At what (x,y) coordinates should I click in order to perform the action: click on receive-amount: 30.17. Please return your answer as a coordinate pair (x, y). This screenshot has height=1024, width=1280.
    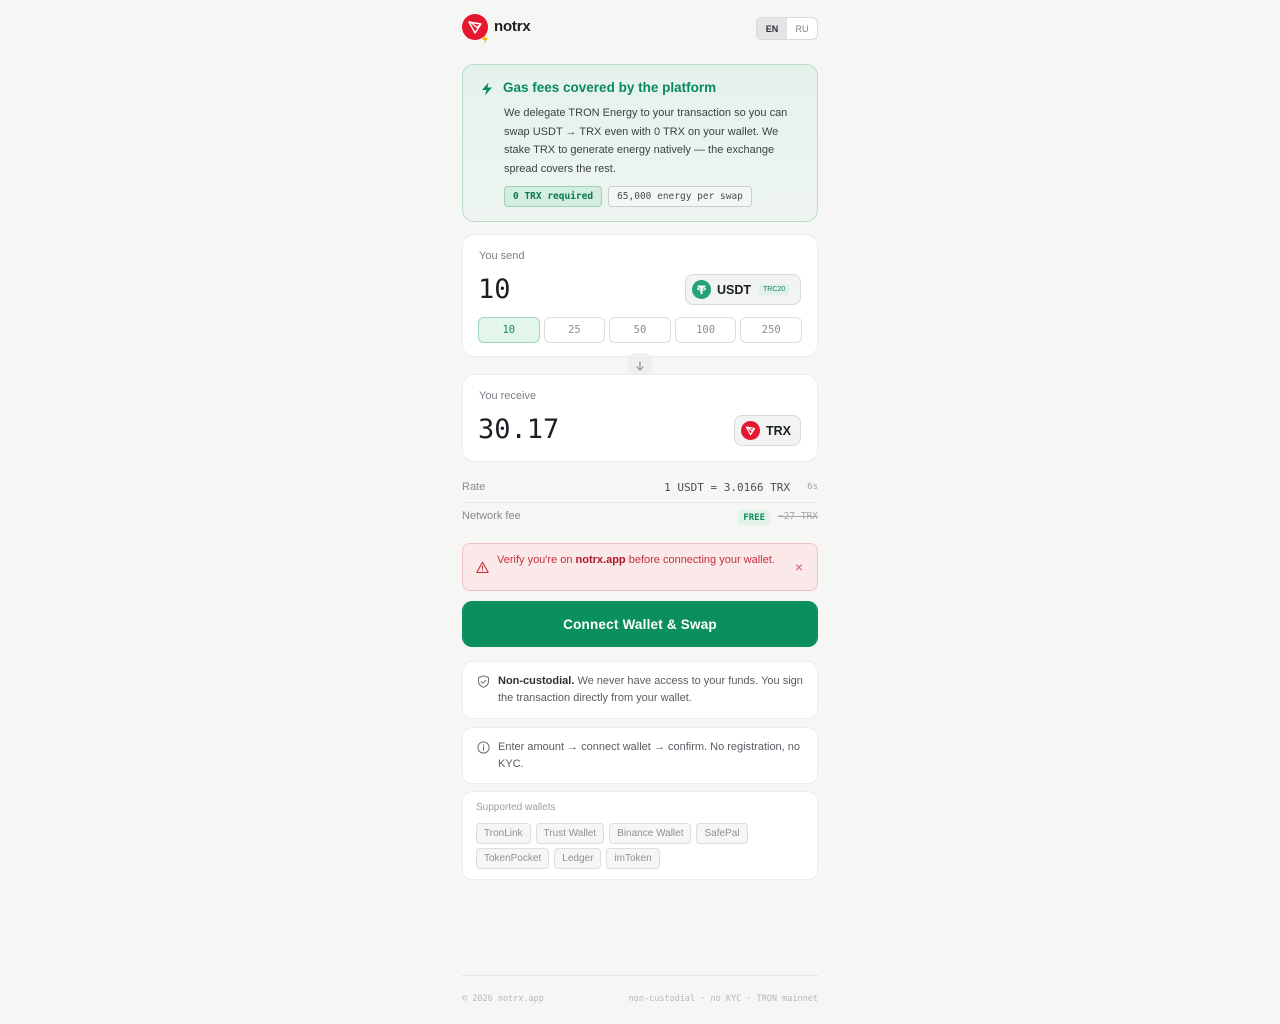
    Looking at the image, I should click on (519, 429).